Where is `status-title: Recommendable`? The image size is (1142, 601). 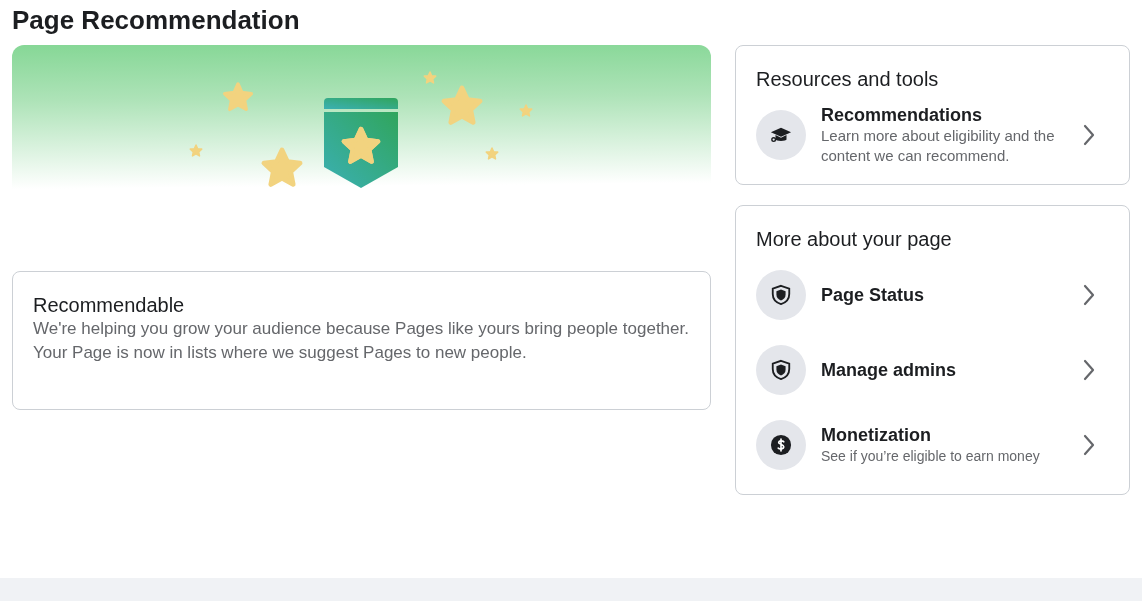 status-title: Recommendable is located at coordinates (109, 305).